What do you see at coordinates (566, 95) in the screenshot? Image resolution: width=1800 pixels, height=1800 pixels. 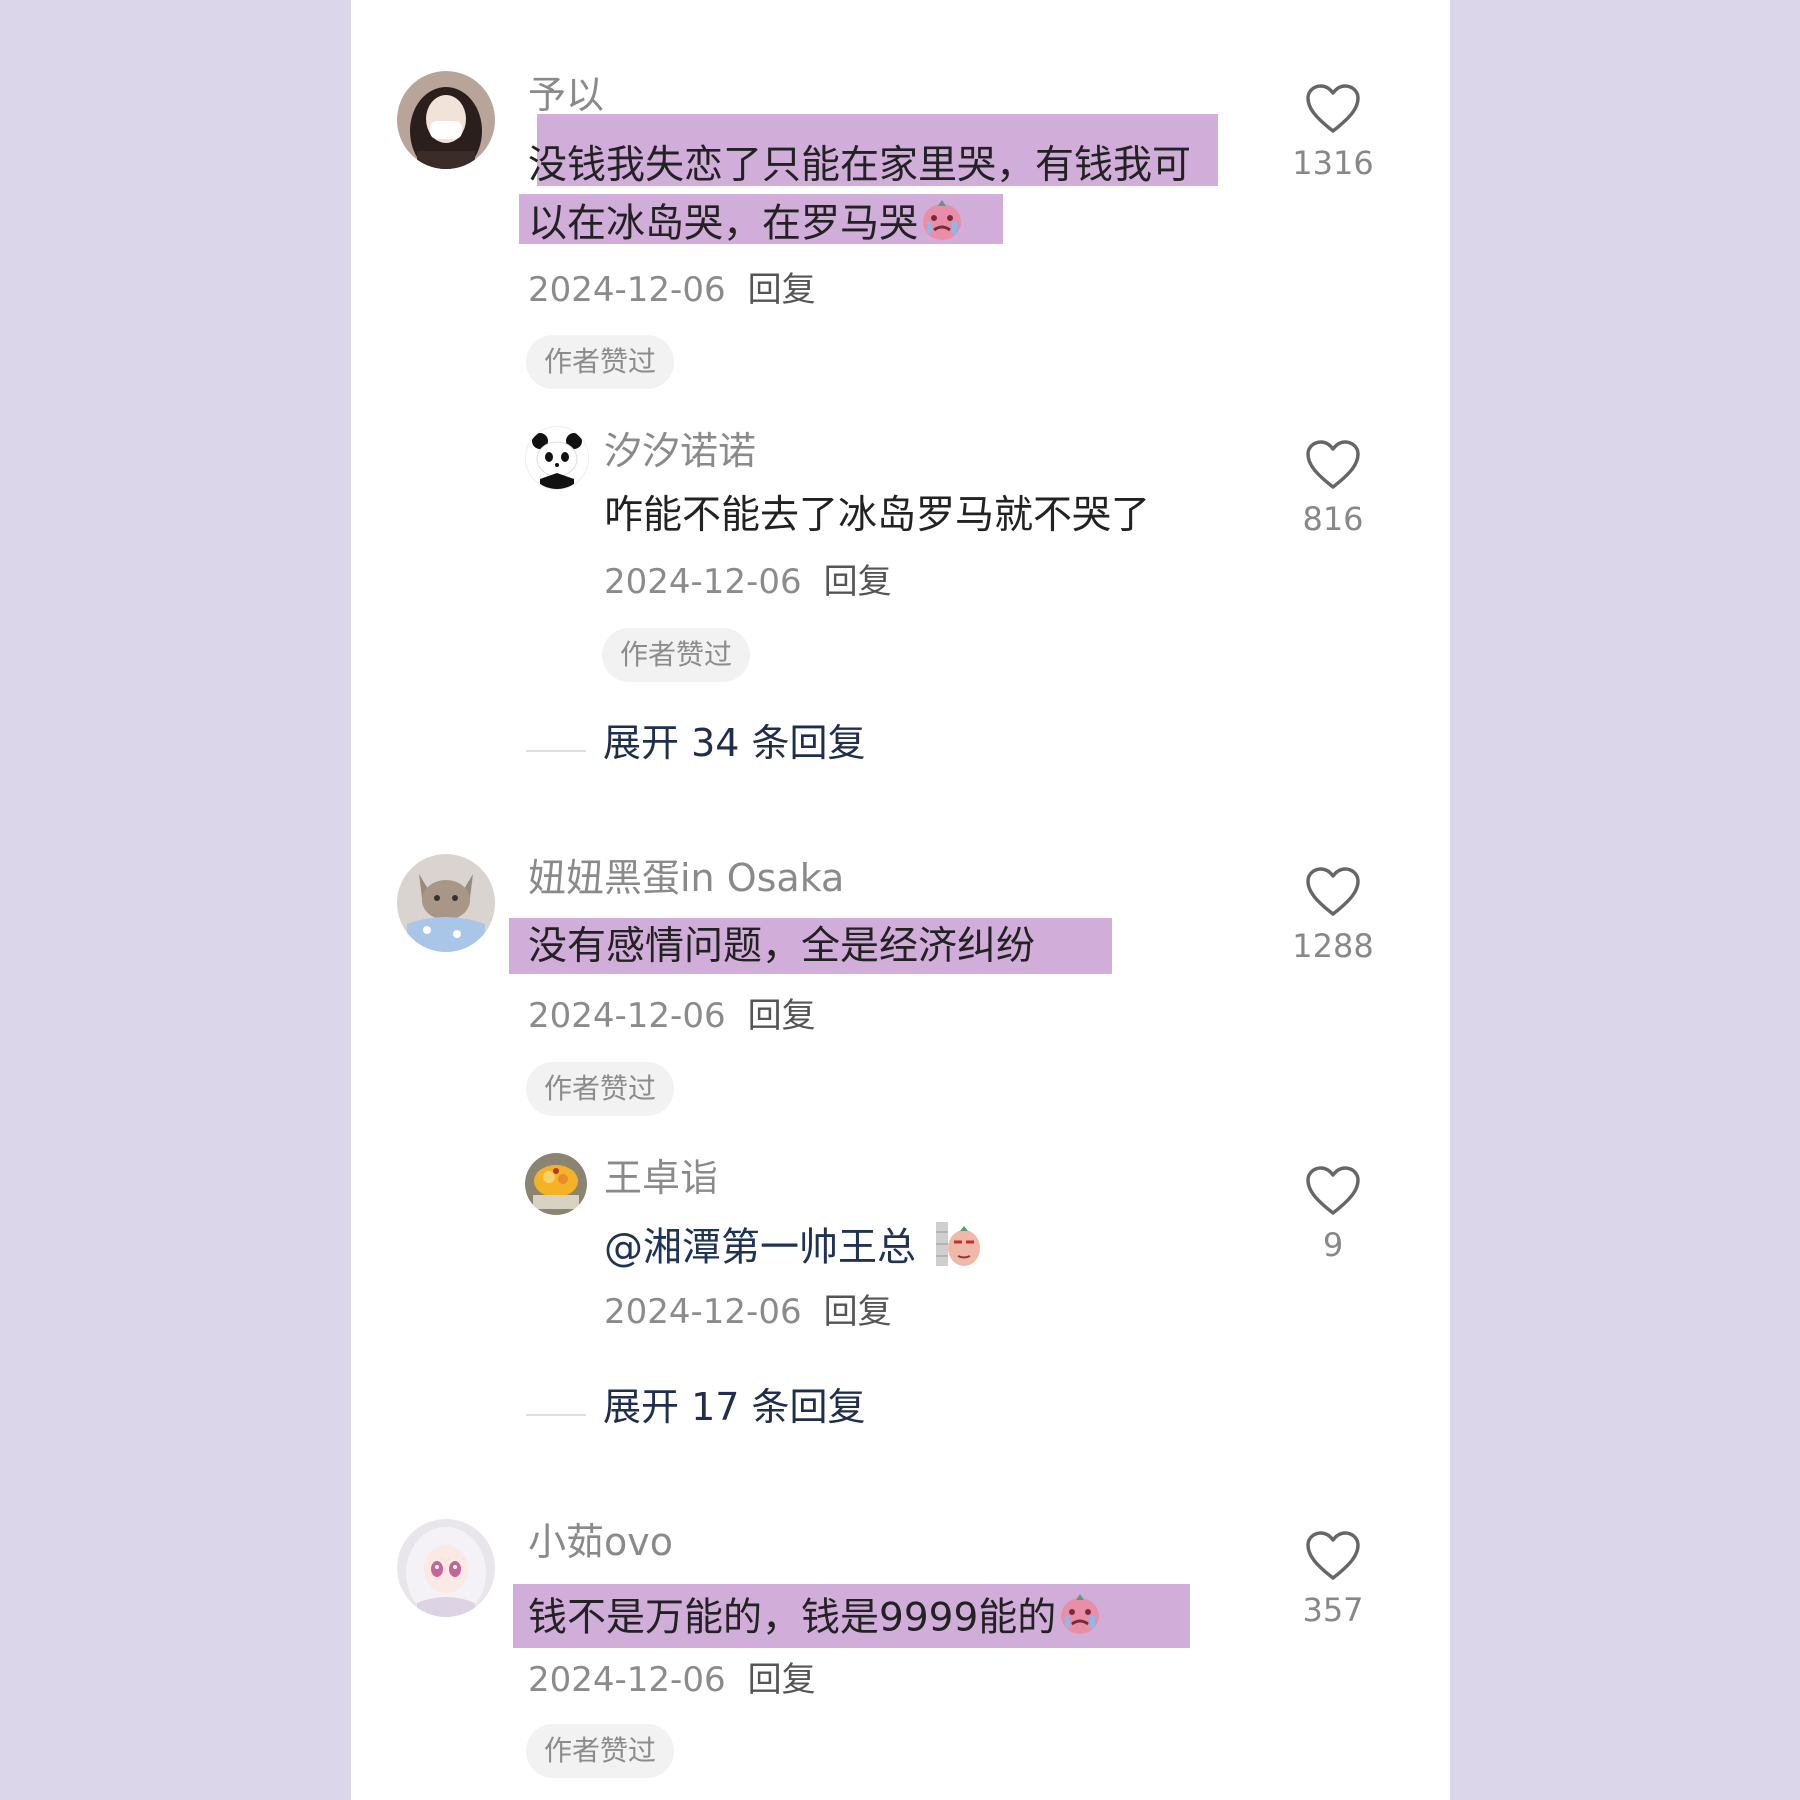 I see `username: 予以` at bounding box center [566, 95].